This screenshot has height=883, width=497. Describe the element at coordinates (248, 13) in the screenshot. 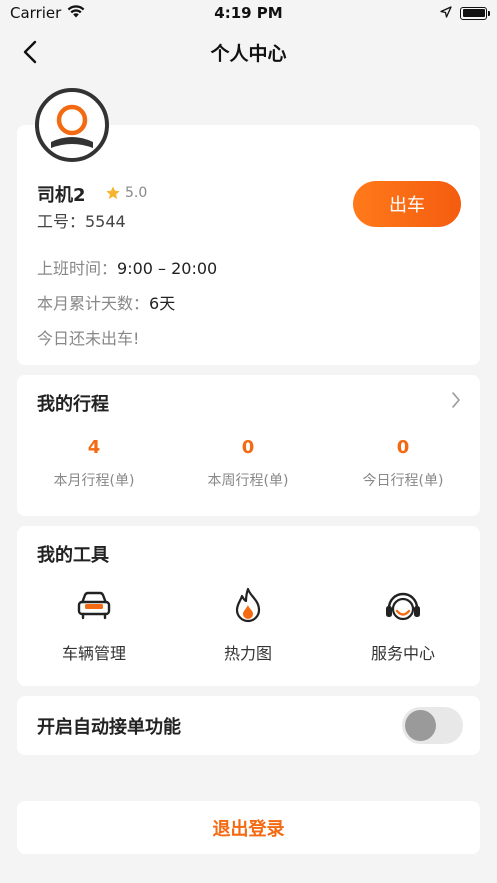

I see `status-bar: Carrier 4:19 PM` at that location.